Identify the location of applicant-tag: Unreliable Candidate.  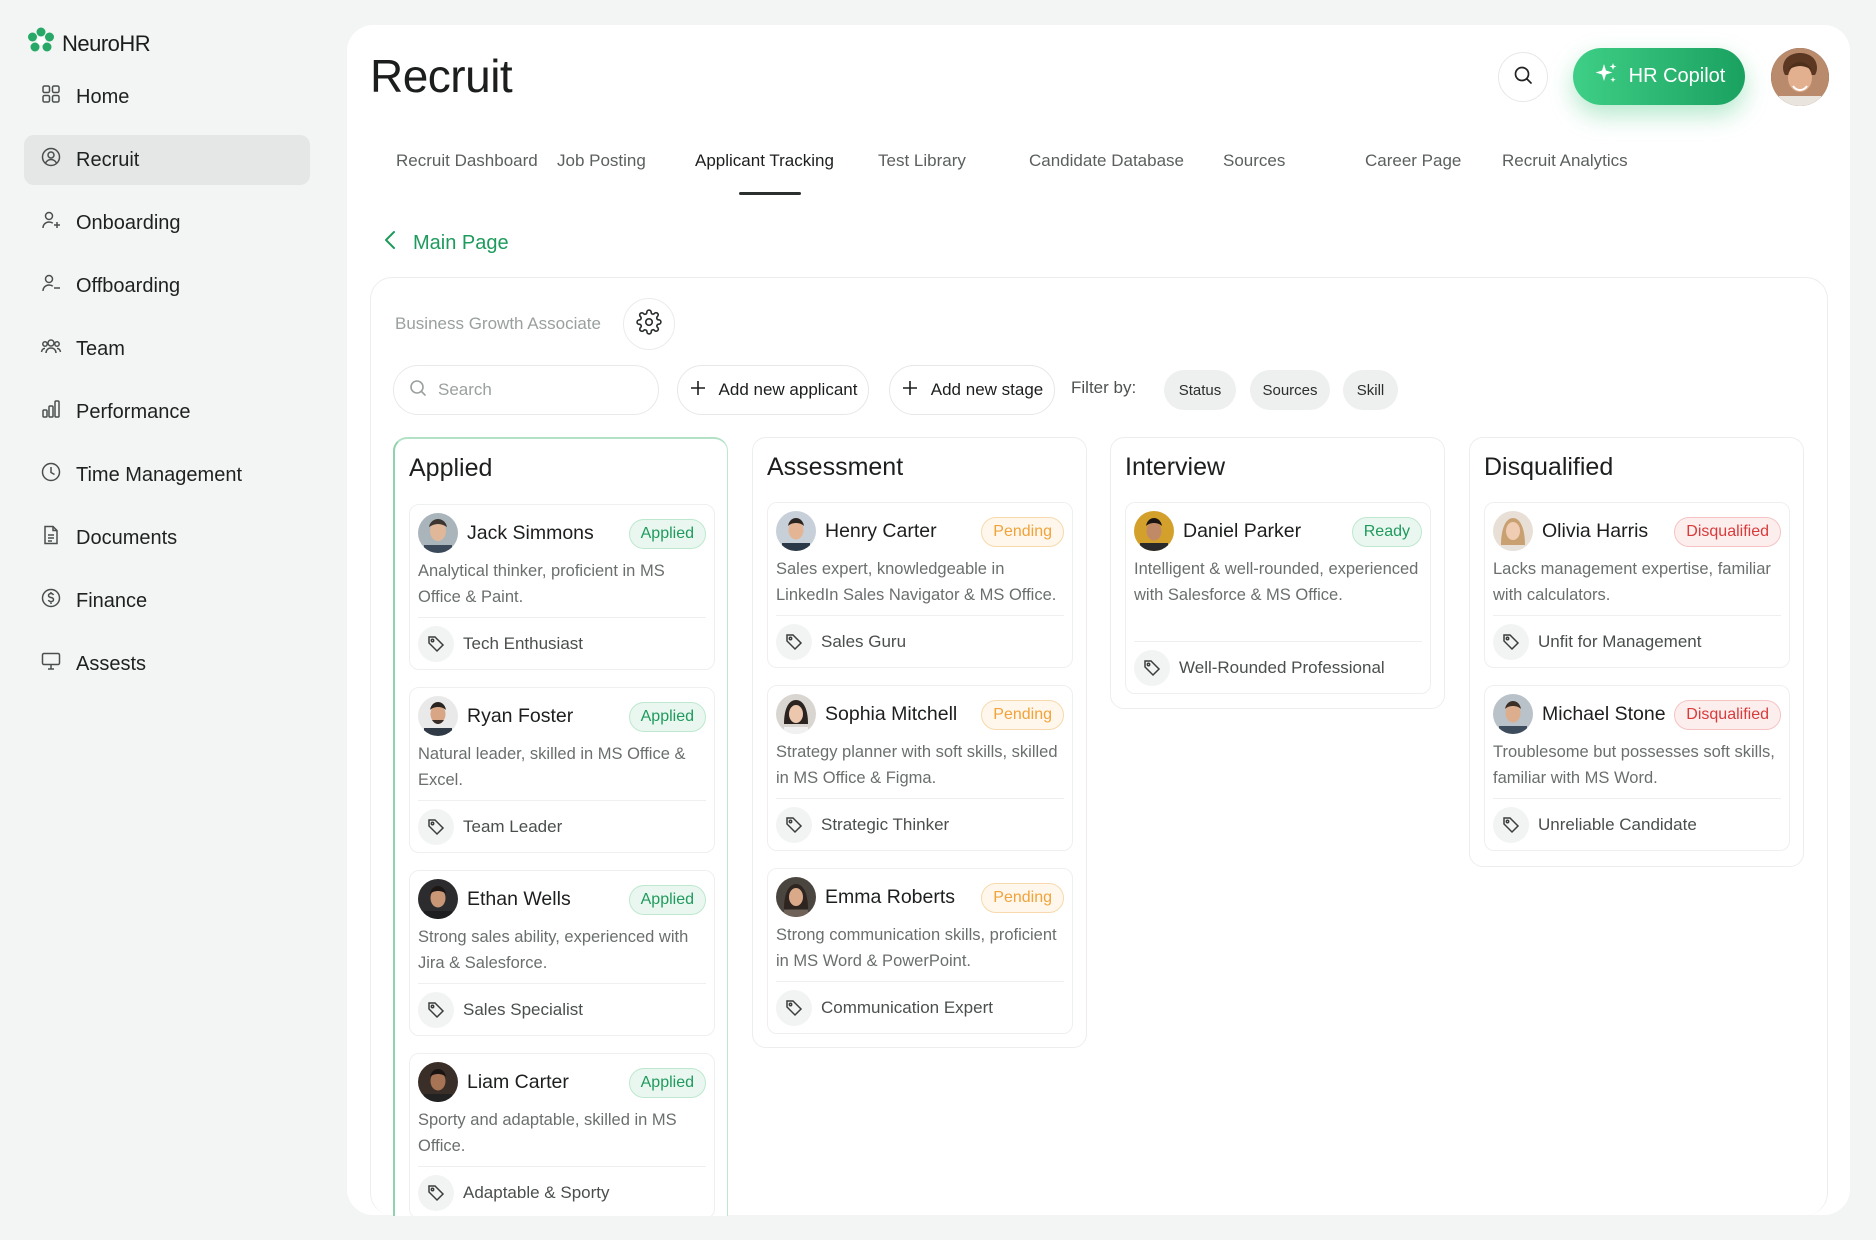
(1595, 825).